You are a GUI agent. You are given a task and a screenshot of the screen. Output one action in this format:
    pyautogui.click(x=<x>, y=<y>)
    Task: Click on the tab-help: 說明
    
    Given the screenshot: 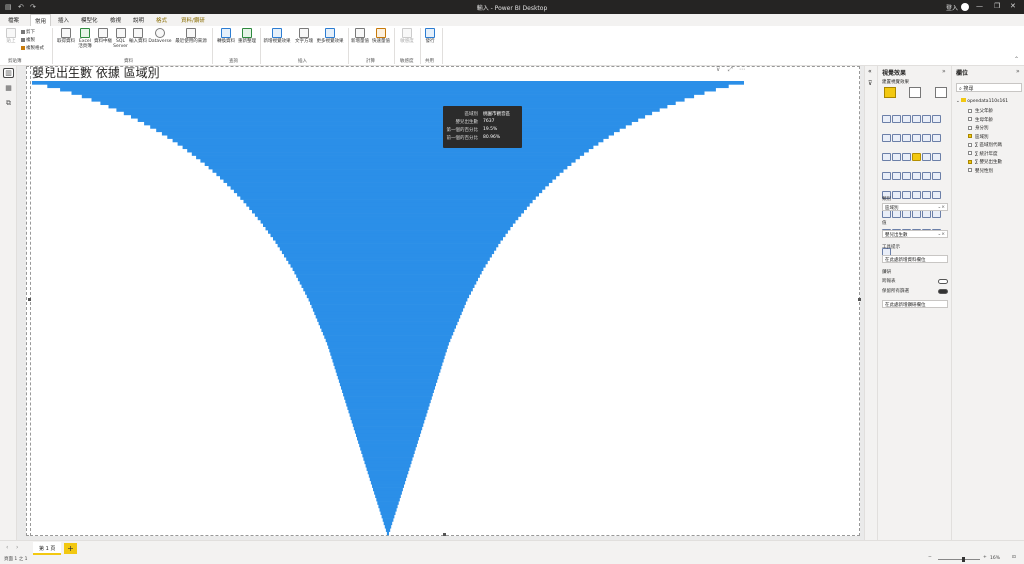 What is the action you would take?
    pyautogui.click(x=138, y=20)
    